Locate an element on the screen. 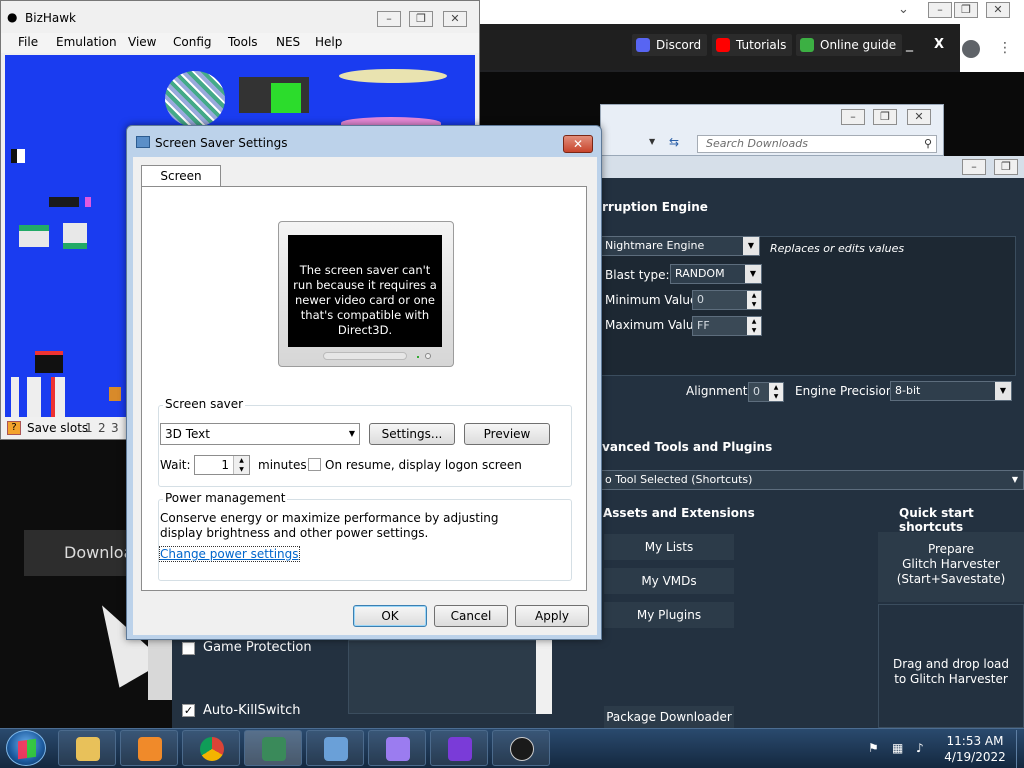  blast-type-select: RANDOM ▼ is located at coordinates (716, 274).